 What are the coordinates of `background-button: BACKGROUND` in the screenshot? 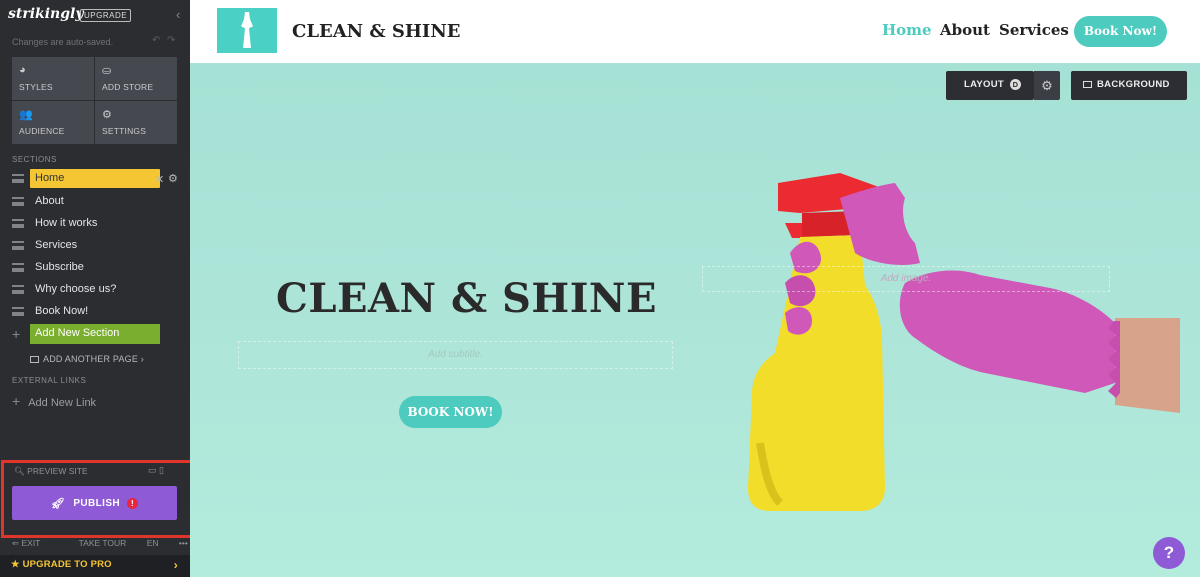 It's located at (1129, 85).